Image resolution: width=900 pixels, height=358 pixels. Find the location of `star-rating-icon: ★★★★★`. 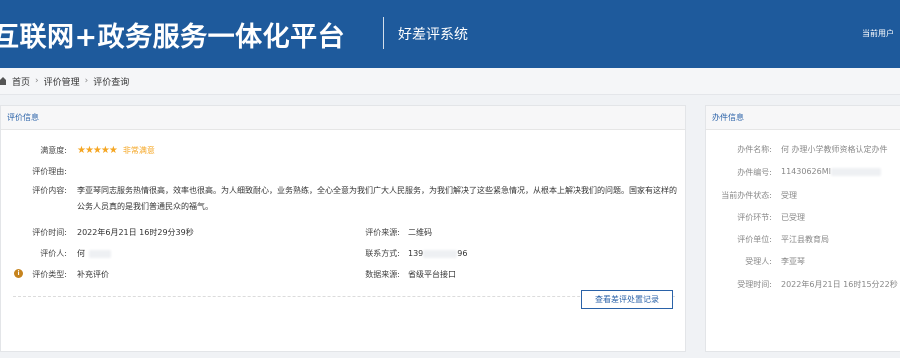

star-rating-icon: ★★★★★ is located at coordinates (97, 150).